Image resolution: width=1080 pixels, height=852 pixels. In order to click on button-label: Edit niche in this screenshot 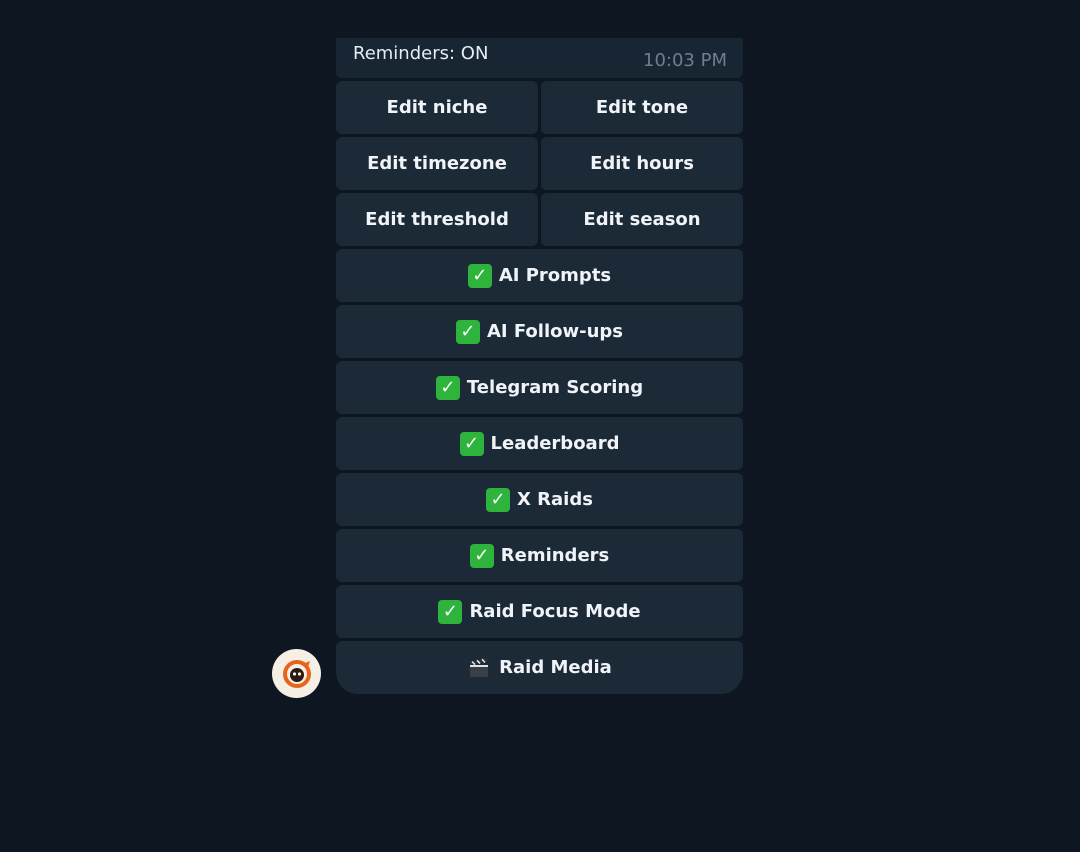, I will do `click(437, 107)`.